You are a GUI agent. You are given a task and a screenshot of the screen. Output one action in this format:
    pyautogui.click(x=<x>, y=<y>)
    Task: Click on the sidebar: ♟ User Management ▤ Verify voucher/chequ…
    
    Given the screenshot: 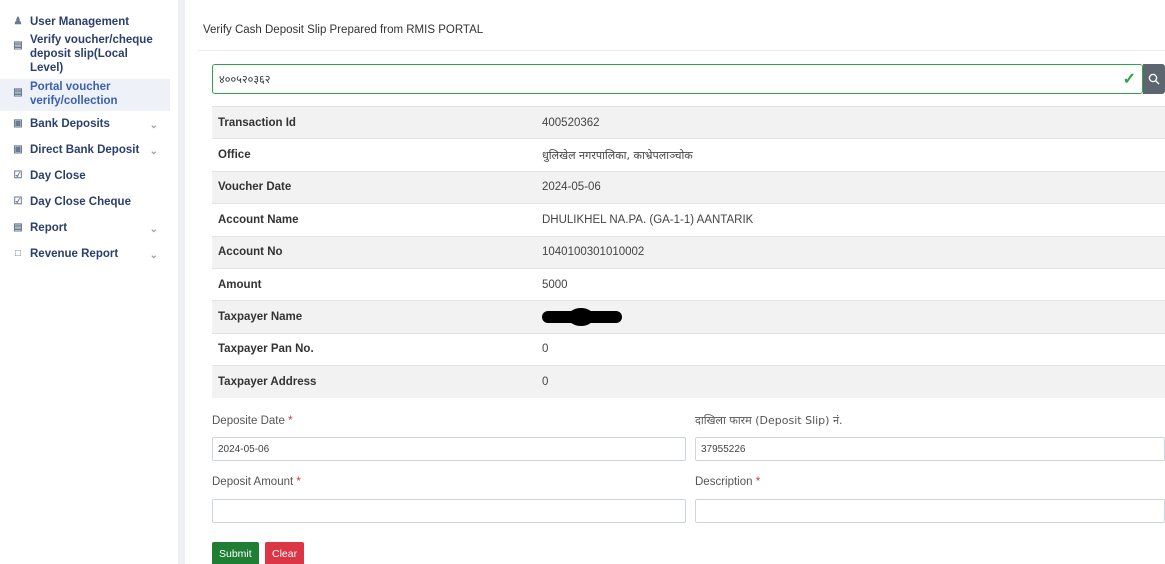 What is the action you would take?
    pyautogui.click(x=85, y=282)
    